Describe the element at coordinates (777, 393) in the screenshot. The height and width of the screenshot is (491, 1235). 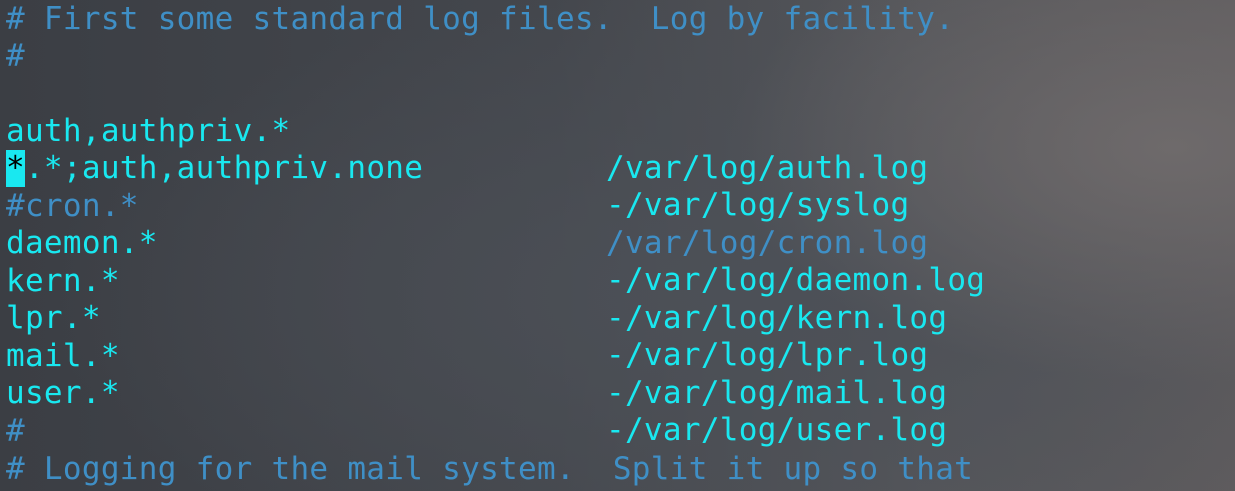
I see `log-destination: -/var/log/mail.log` at that location.